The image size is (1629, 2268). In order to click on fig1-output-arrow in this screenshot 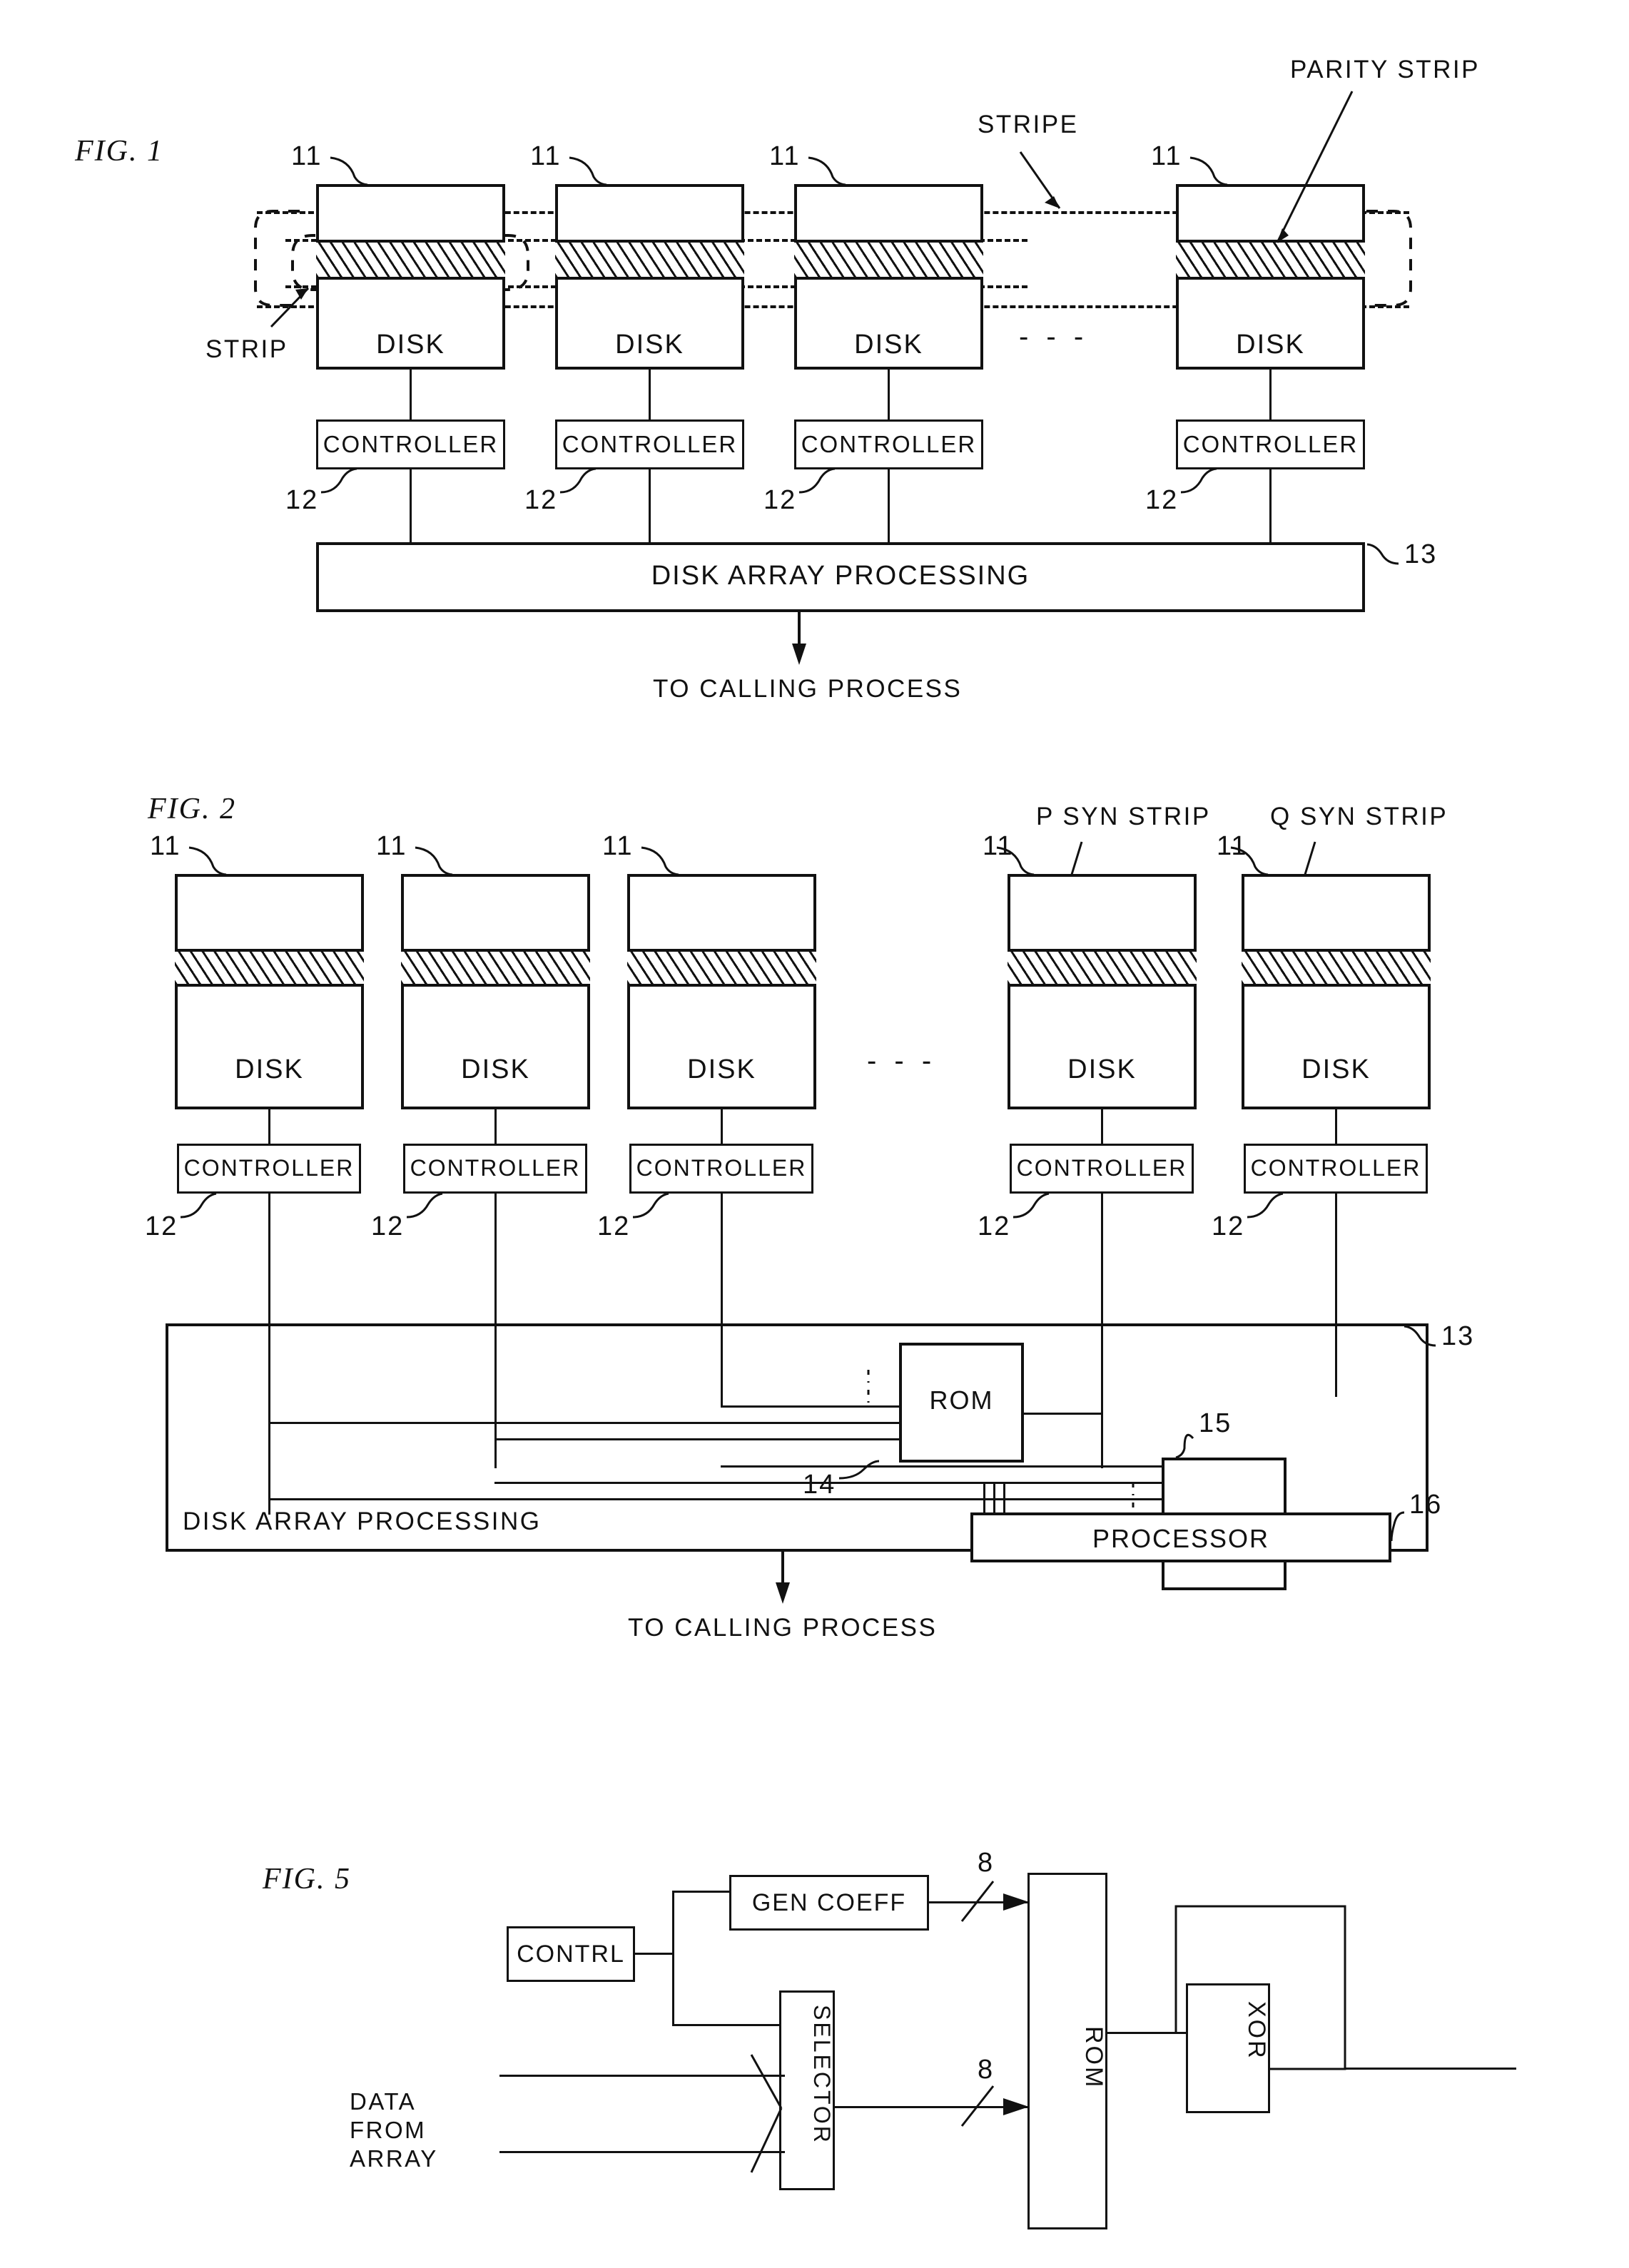, I will do `click(799, 638)`.